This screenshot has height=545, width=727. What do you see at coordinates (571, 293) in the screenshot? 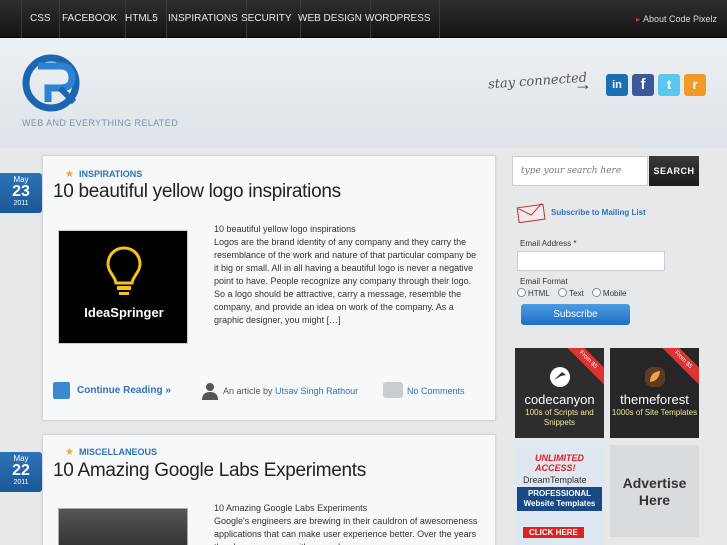
I see `format-option-text: Text` at bounding box center [571, 293].